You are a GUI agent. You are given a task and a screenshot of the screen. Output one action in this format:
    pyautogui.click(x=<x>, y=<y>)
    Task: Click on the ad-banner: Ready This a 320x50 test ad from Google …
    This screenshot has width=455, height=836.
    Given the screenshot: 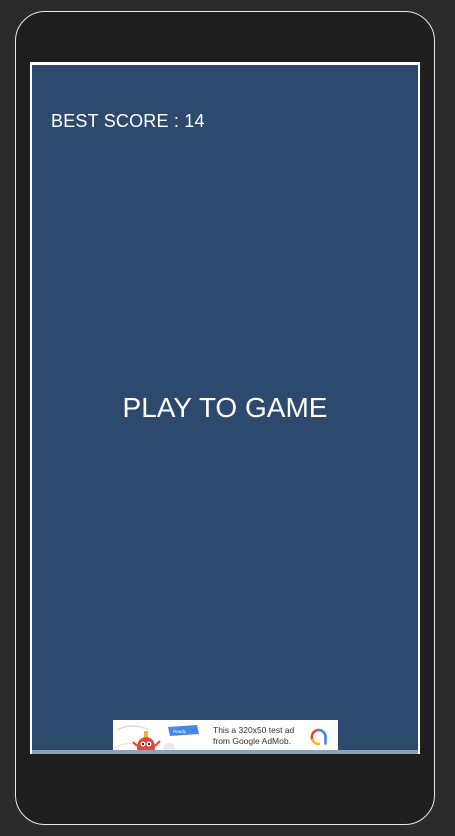 What is the action you would take?
    pyautogui.click(x=225, y=737)
    